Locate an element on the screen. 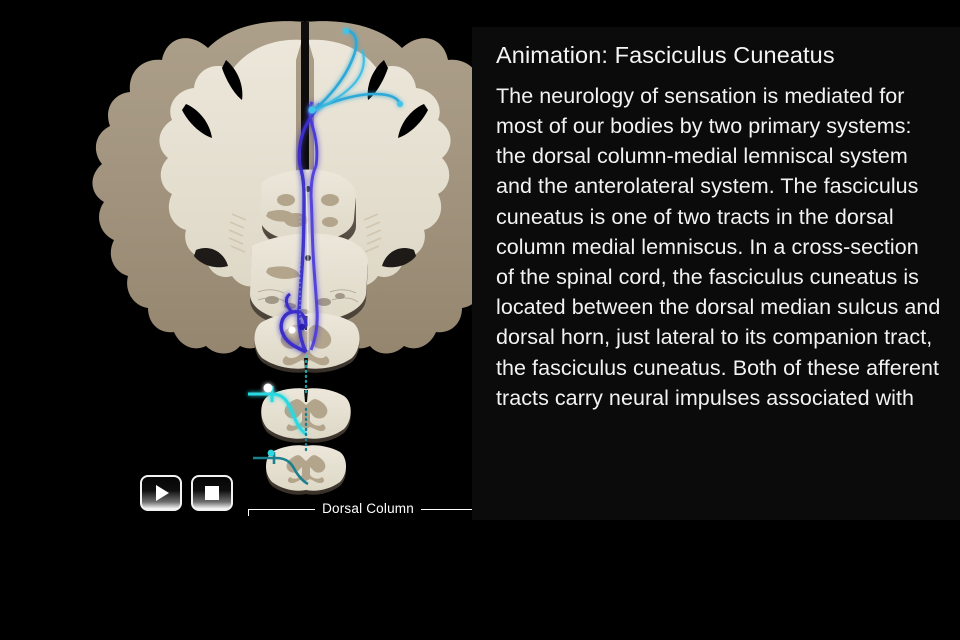 The width and height of the screenshot is (960, 640). spinal-cord-lumbar is located at coordinates (306, 470).